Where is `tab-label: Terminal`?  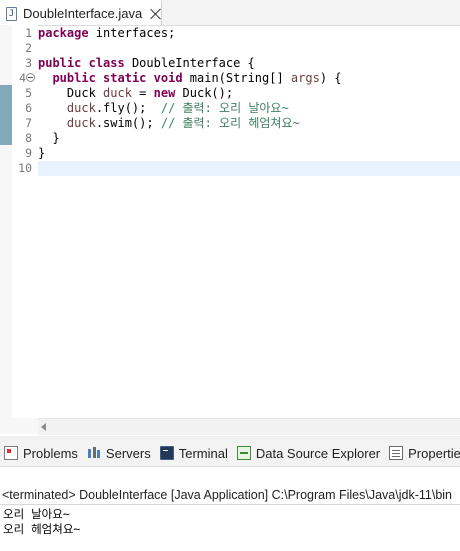
tab-label: Terminal is located at coordinates (203, 453).